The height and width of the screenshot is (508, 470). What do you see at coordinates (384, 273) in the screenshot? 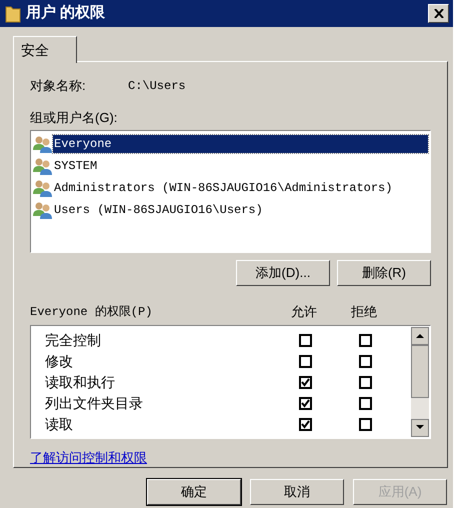
I see `button: 删除(R)` at bounding box center [384, 273].